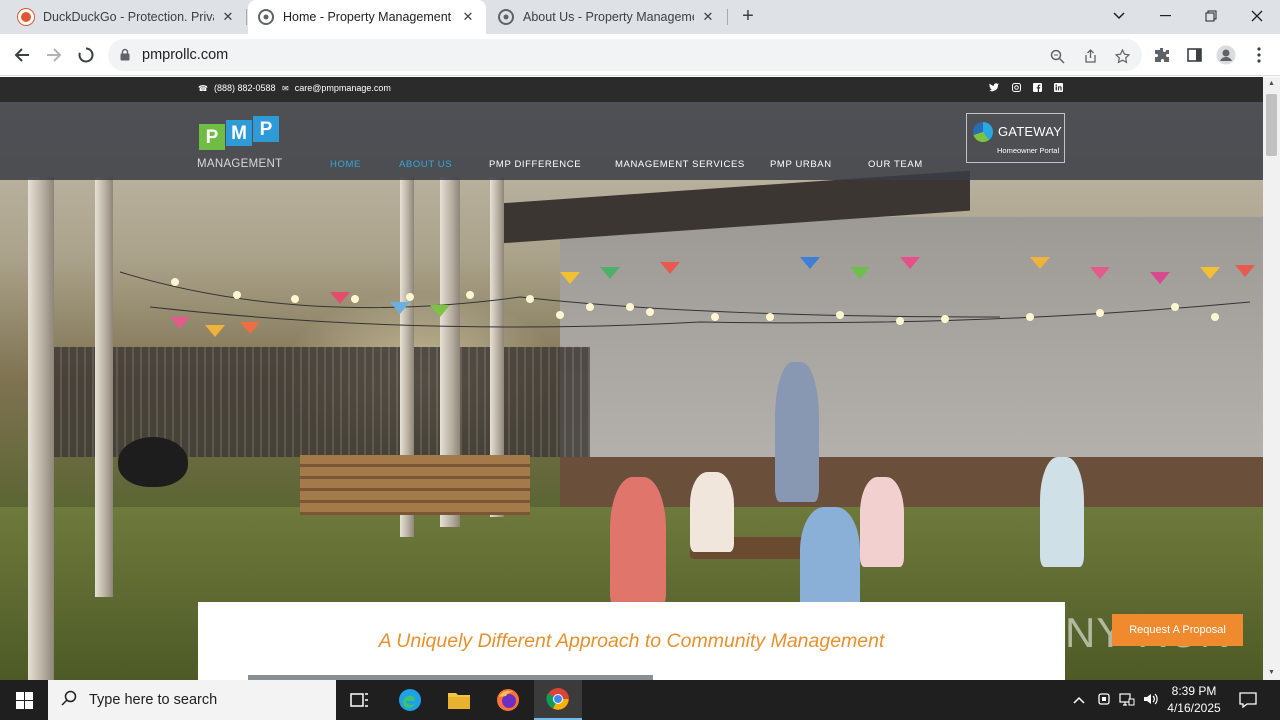 The width and height of the screenshot is (1280, 720). What do you see at coordinates (1127, 700) in the screenshot?
I see `network-icon` at bounding box center [1127, 700].